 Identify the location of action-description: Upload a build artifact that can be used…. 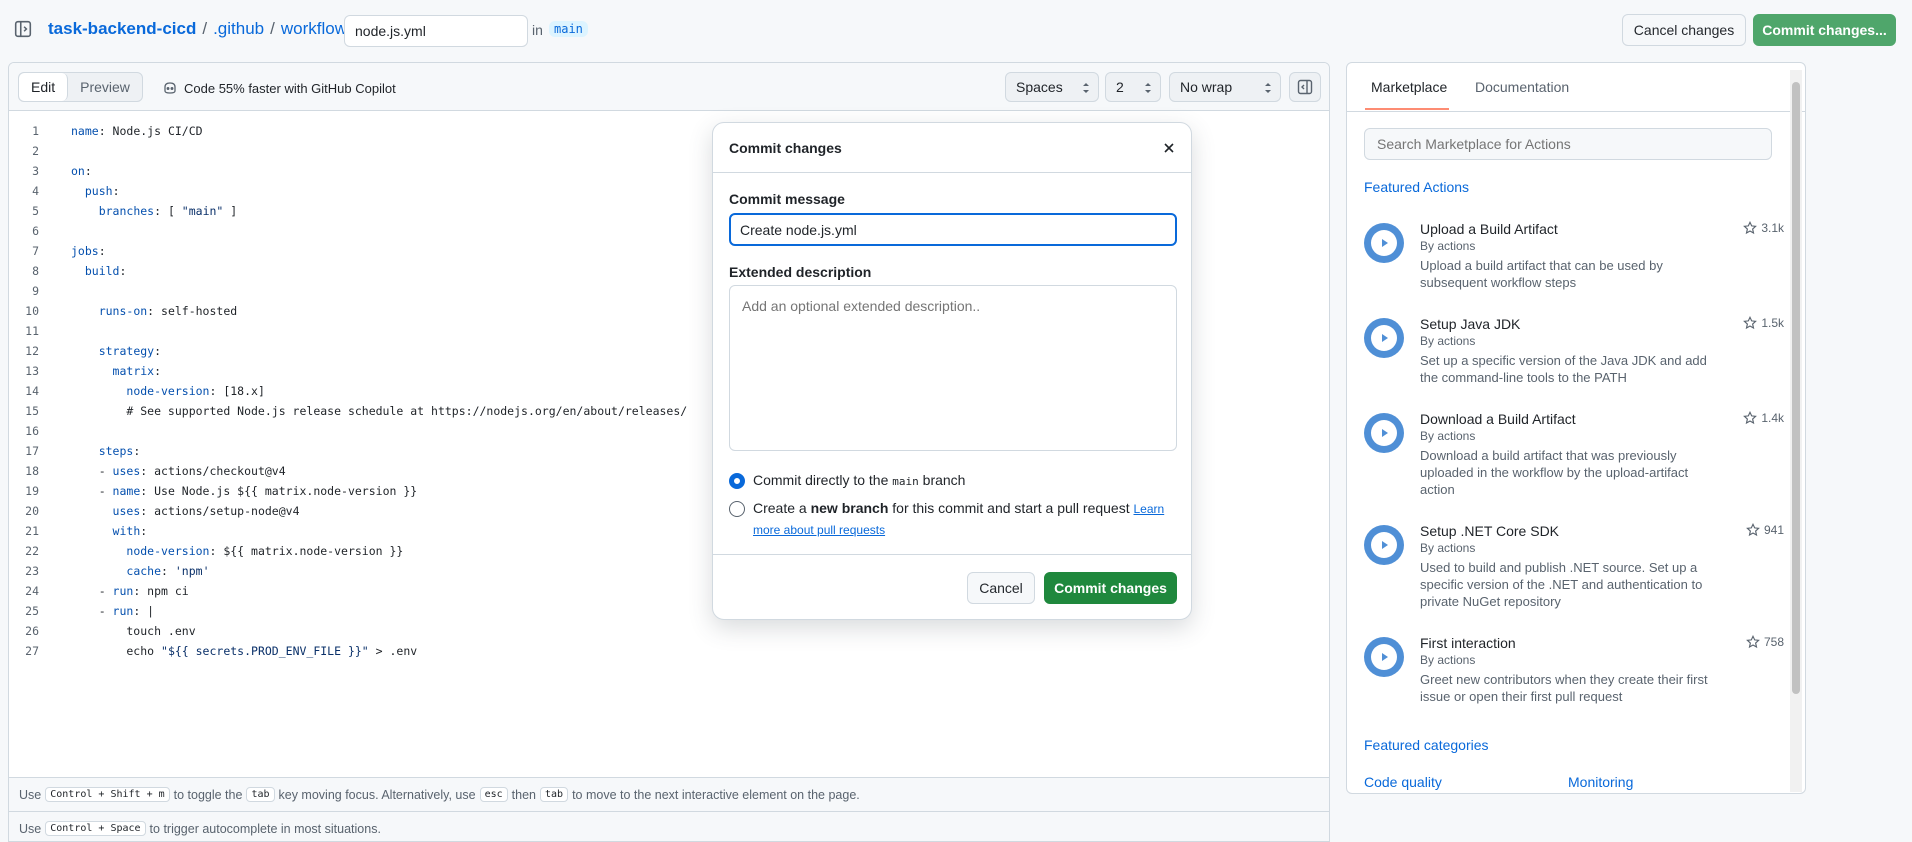
(1541, 274).